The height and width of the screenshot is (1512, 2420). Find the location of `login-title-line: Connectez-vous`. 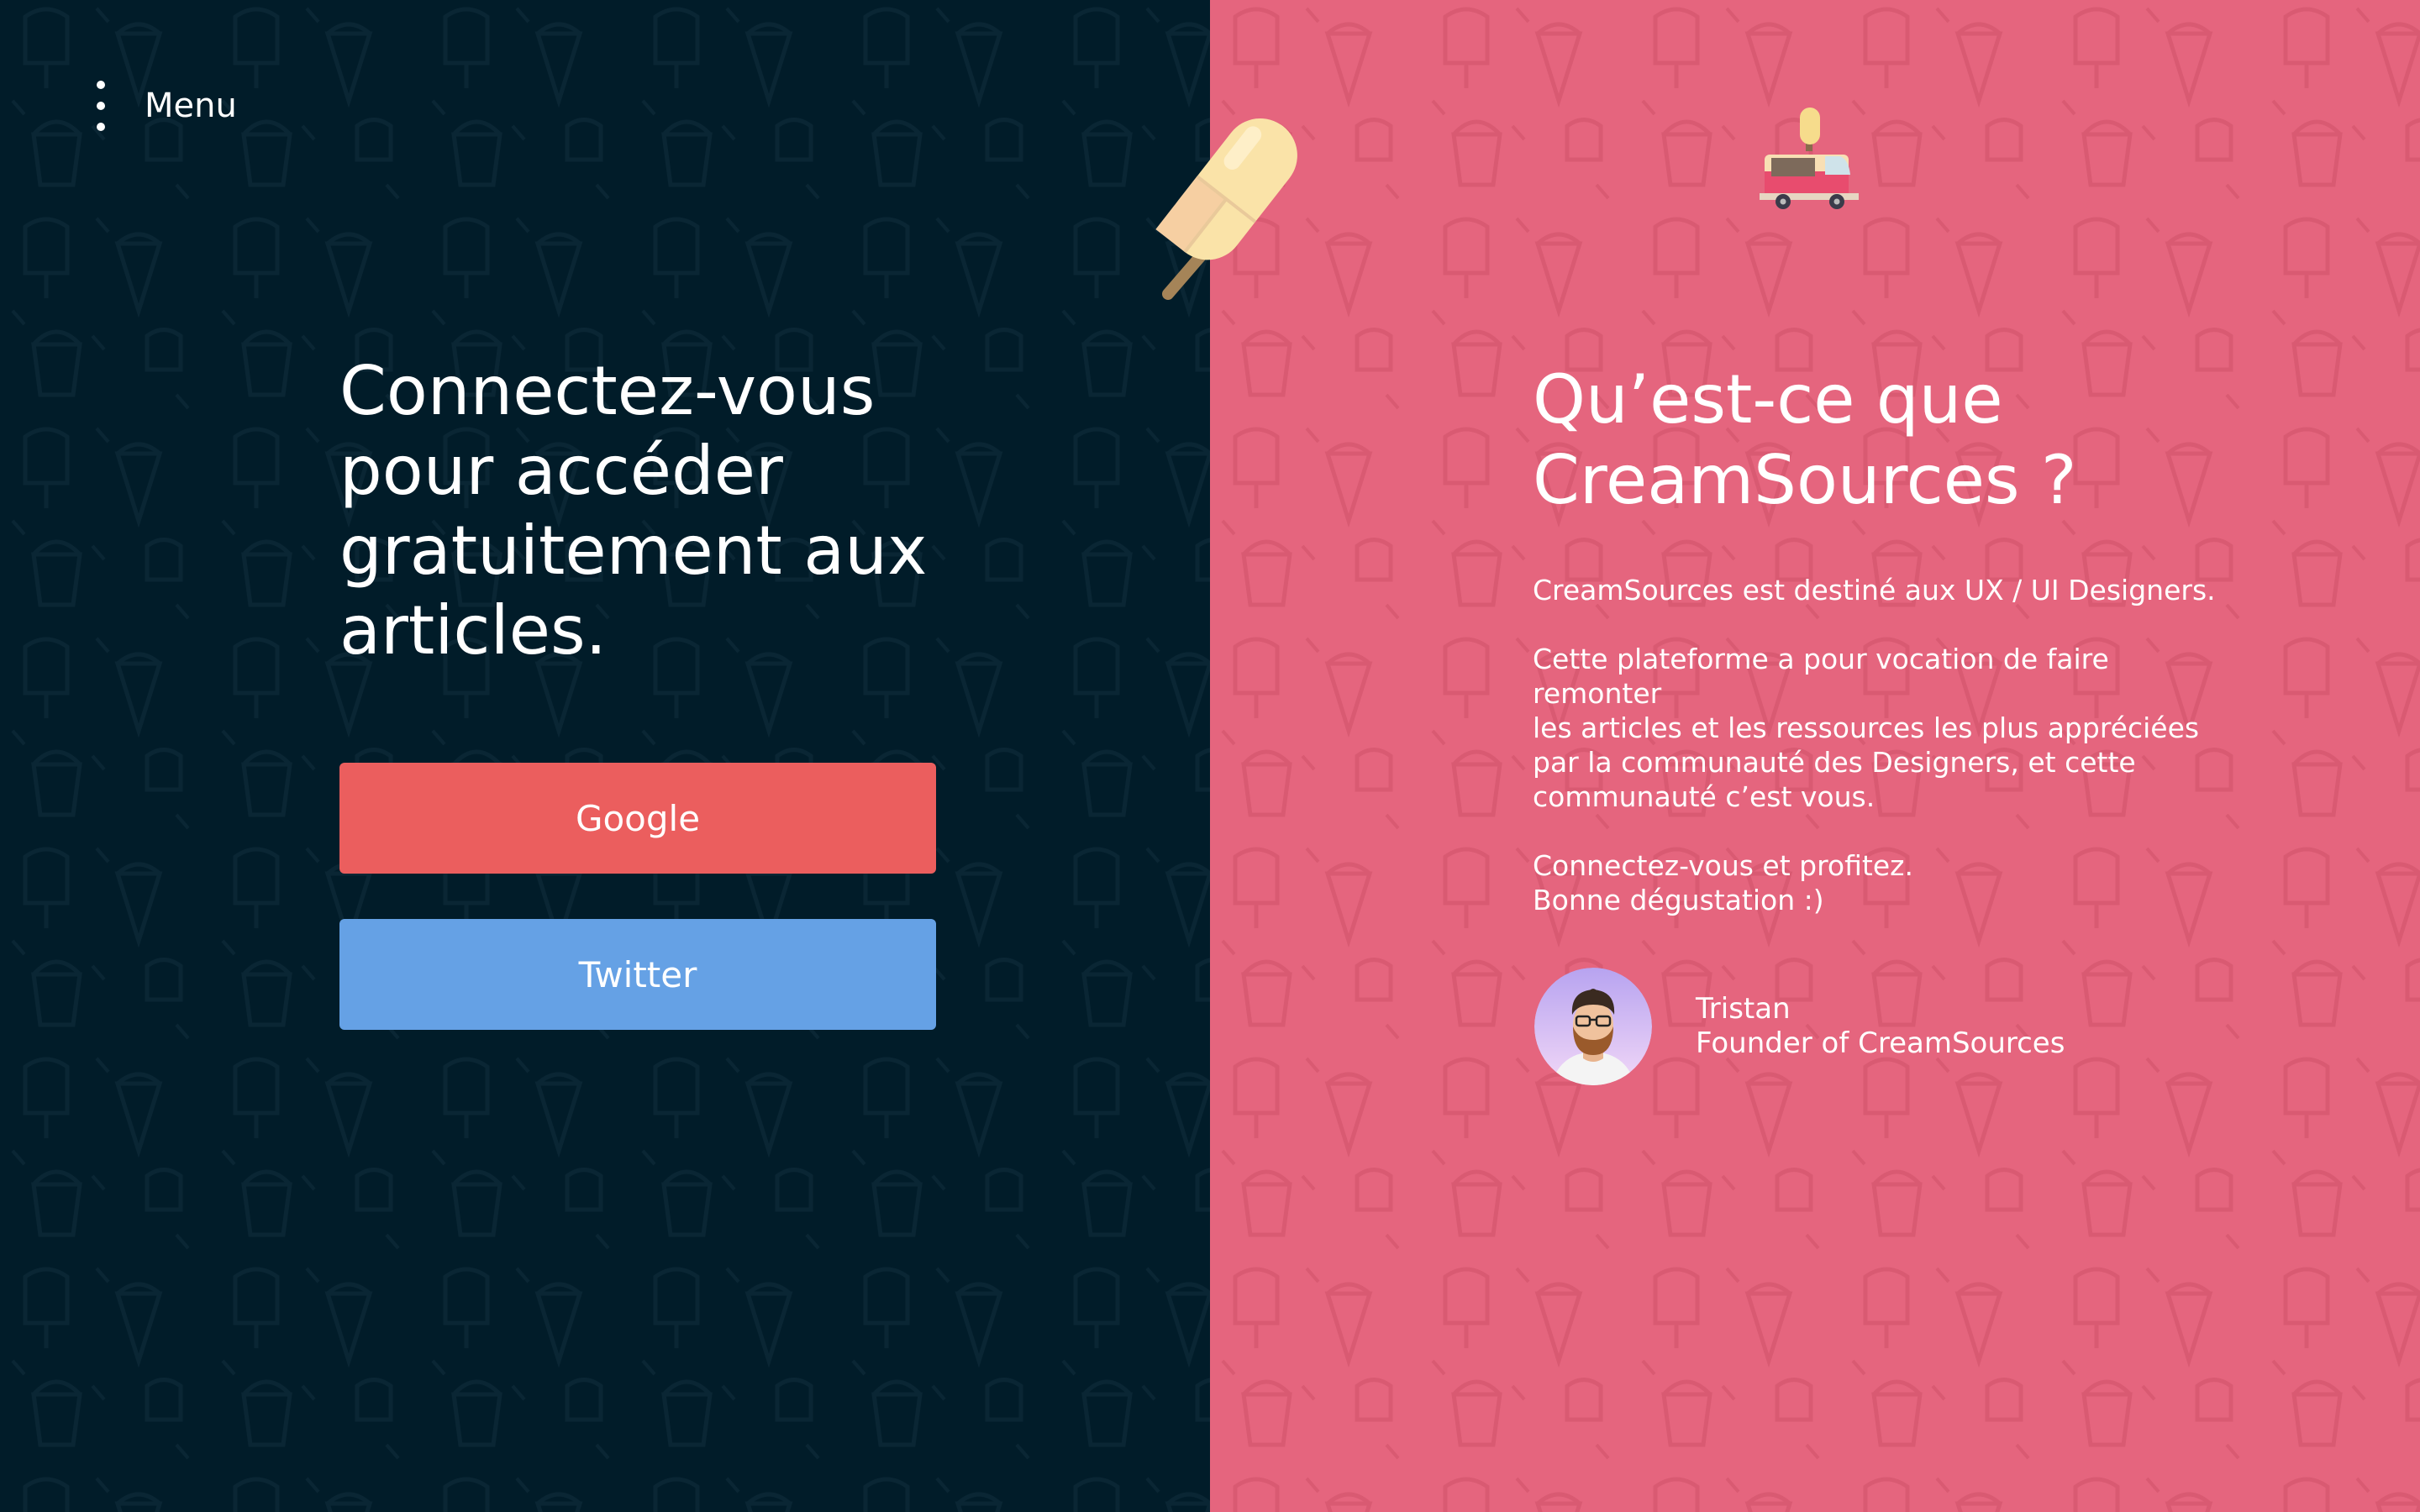

login-title-line: Connectez-vous is located at coordinates (607, 391).